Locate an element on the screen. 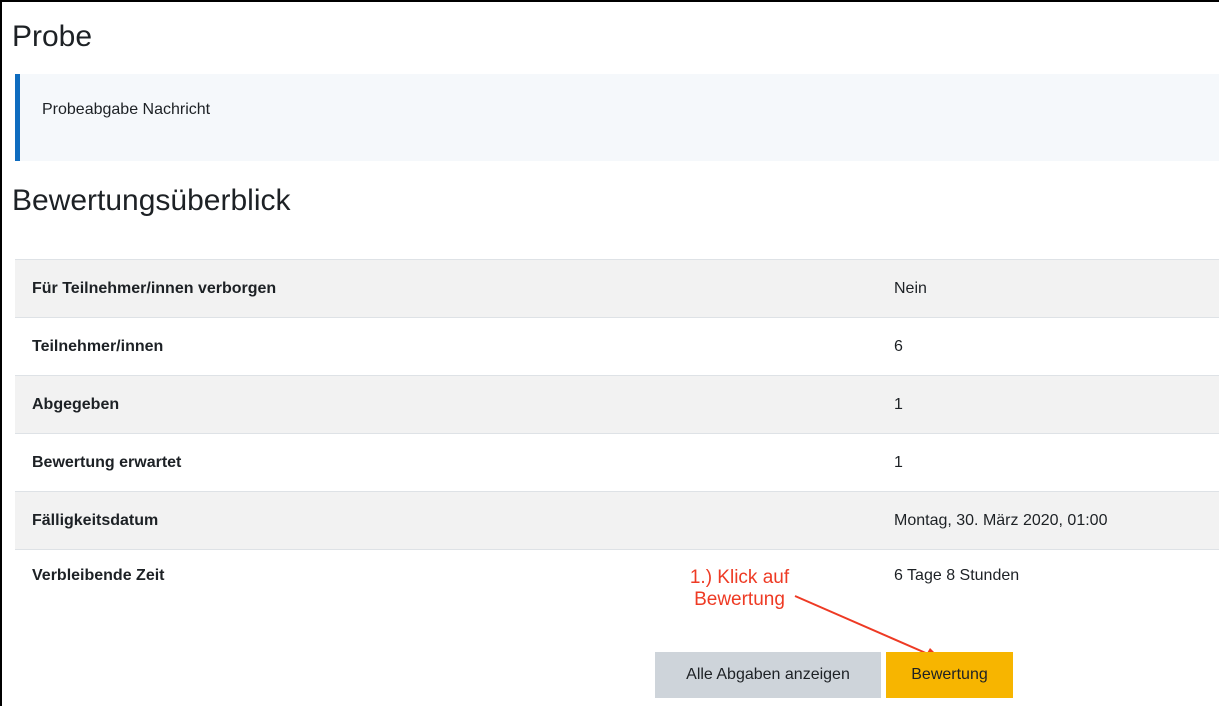  row-label-needs-grading: Bewertung erwartet is located at coordinates (107, 462).